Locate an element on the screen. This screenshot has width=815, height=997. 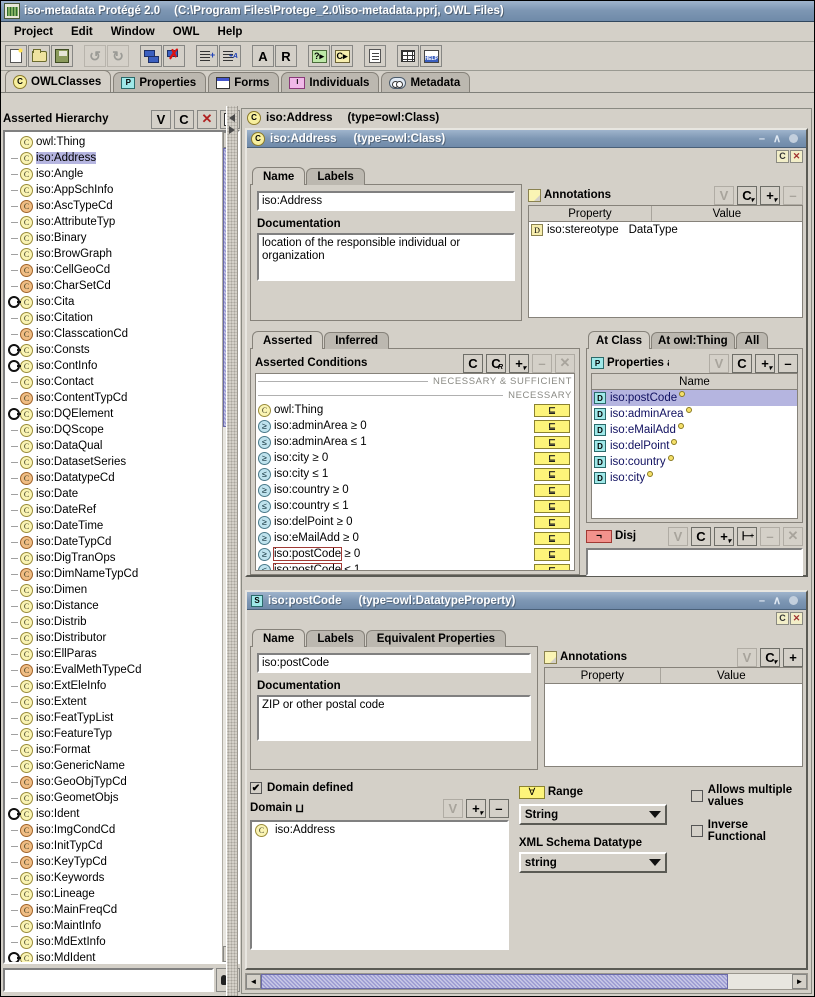
tree-node-iso-EllParas: Ciso:EllParas is located at coordinates (114, 654).